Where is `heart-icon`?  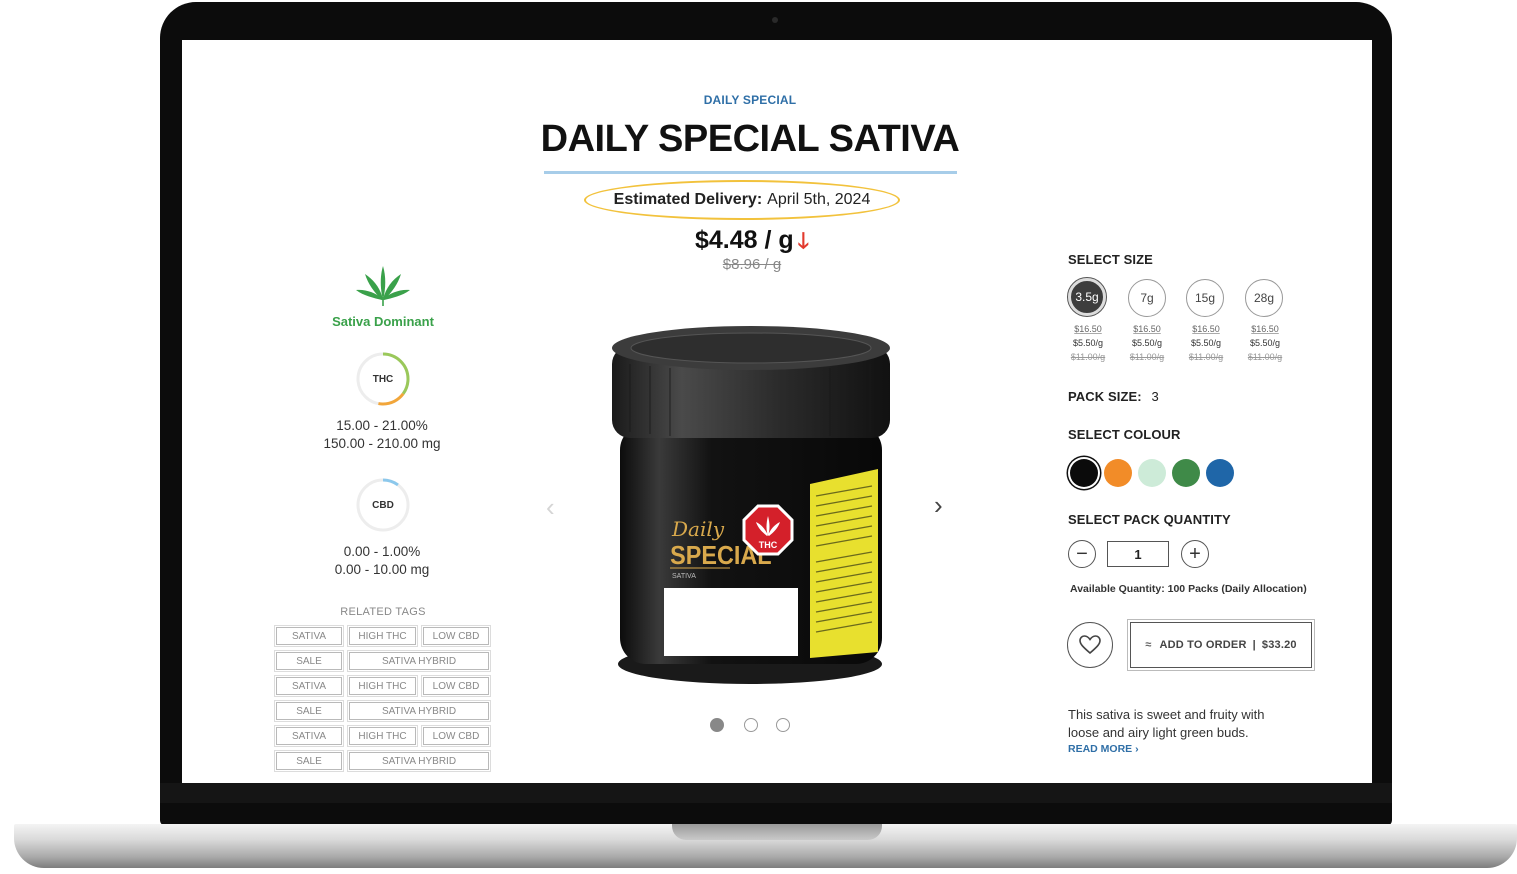 heart-icon is located at coordinates (1090, 645).